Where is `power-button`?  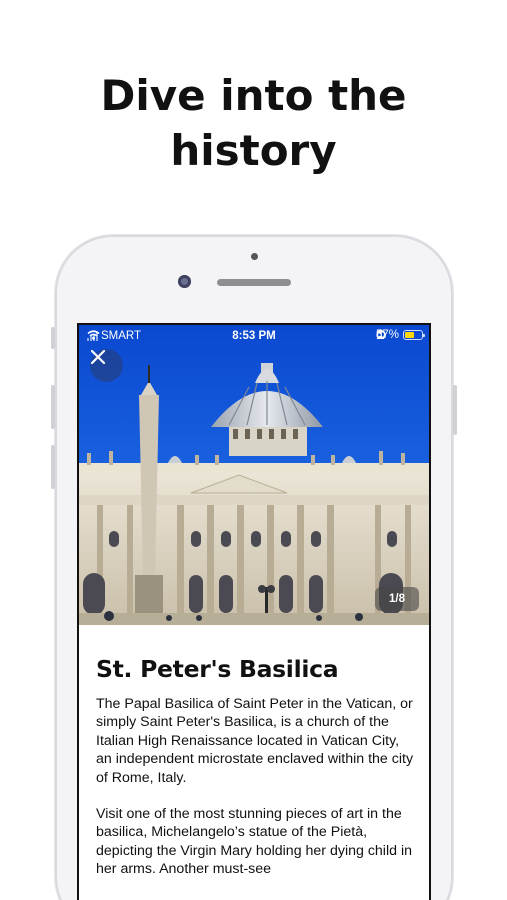
power-button is located at coordinates (455, 410).